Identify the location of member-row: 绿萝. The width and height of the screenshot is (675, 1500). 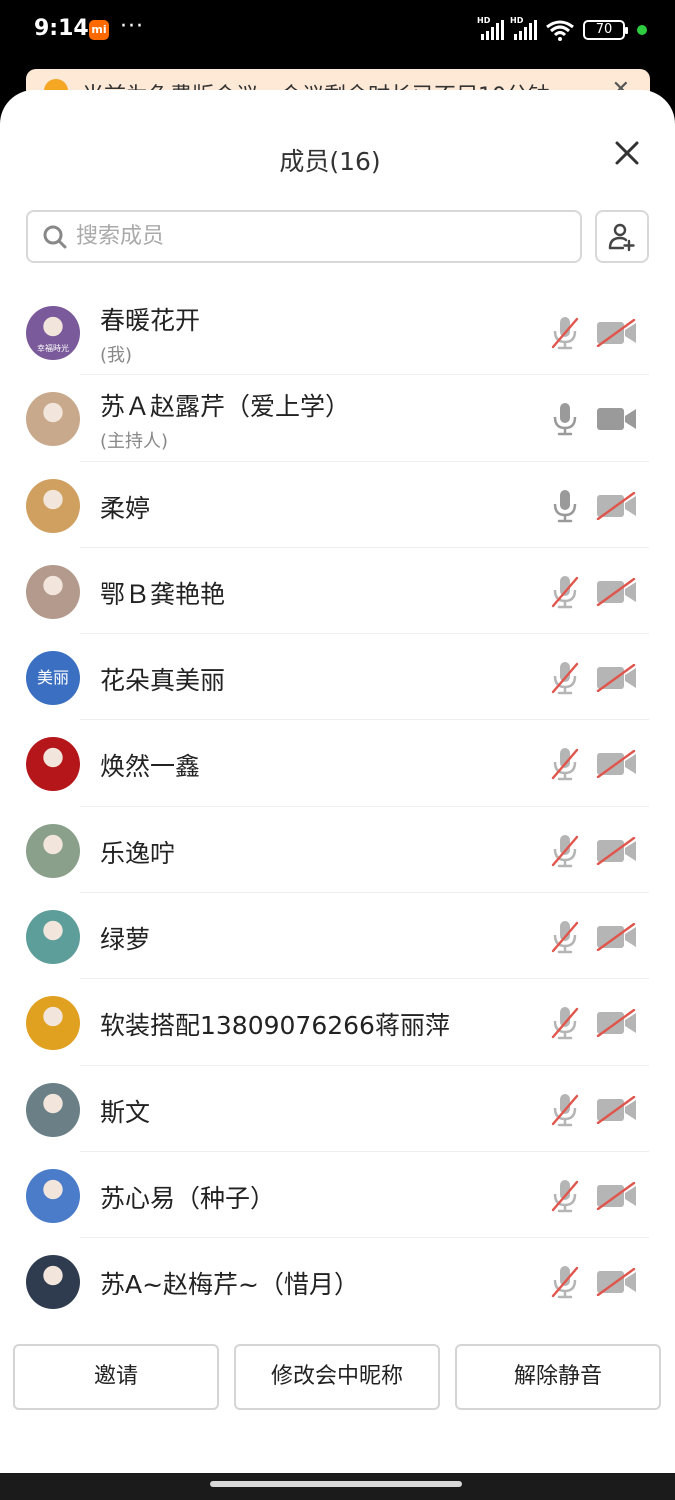
(337, 936).